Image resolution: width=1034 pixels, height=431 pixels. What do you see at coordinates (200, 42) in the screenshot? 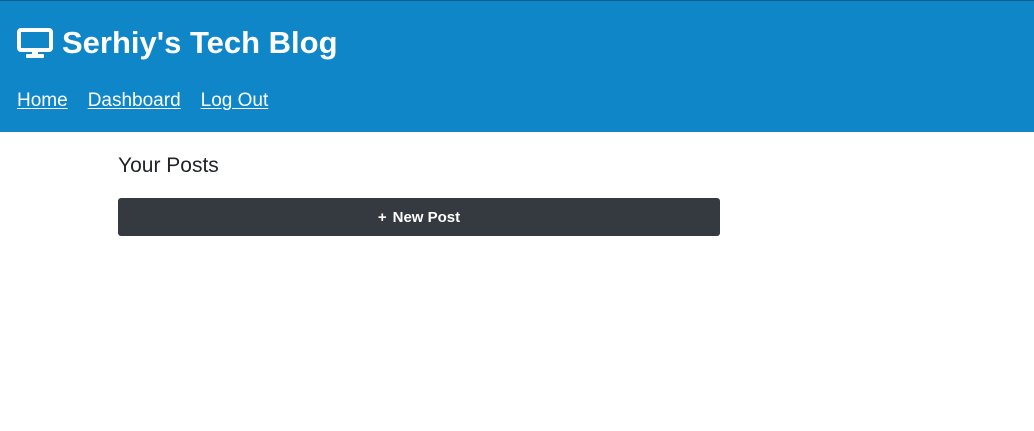
I see `site-title: Serhiy's Tech Blog` at bounding box center [200, 42].